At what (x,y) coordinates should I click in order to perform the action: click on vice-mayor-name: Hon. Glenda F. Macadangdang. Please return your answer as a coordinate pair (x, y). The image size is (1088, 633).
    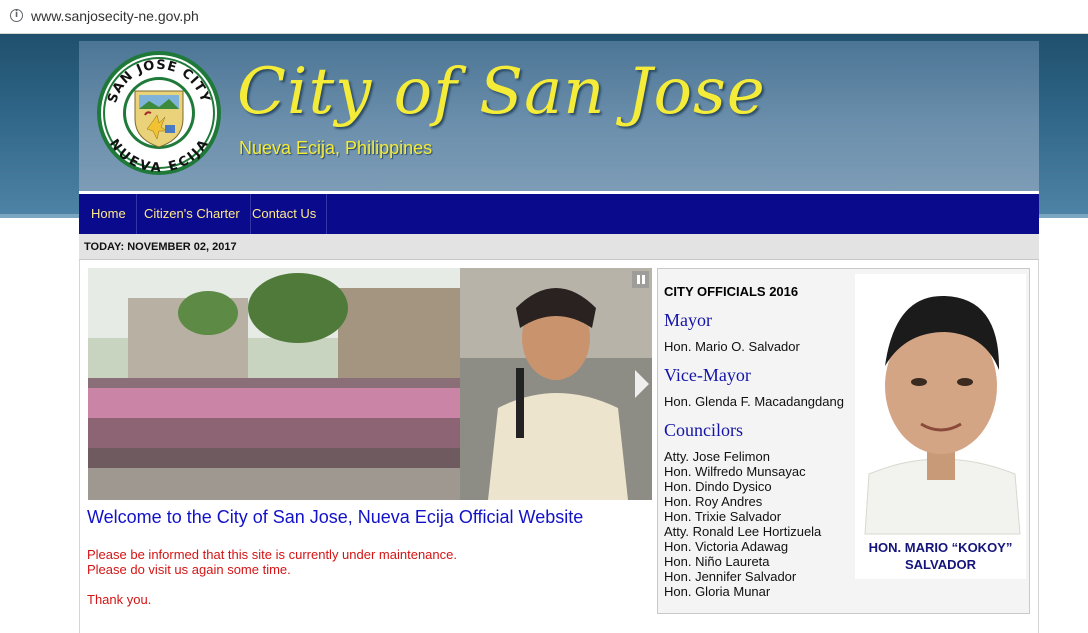
    Looking at the image, I should click on (754, 401).